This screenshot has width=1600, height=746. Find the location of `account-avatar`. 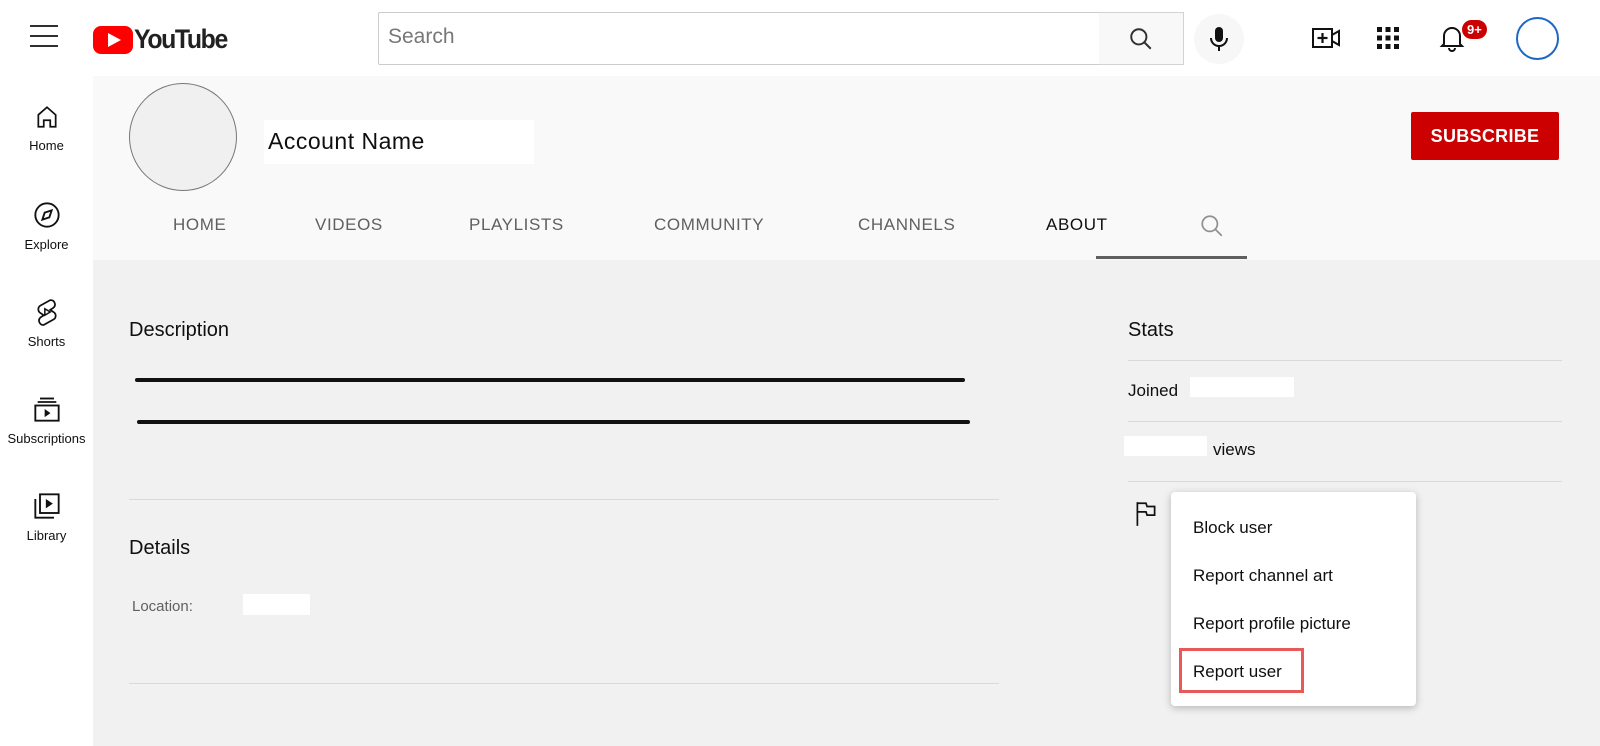

account-avatar is located at coordinates (1537, 38).